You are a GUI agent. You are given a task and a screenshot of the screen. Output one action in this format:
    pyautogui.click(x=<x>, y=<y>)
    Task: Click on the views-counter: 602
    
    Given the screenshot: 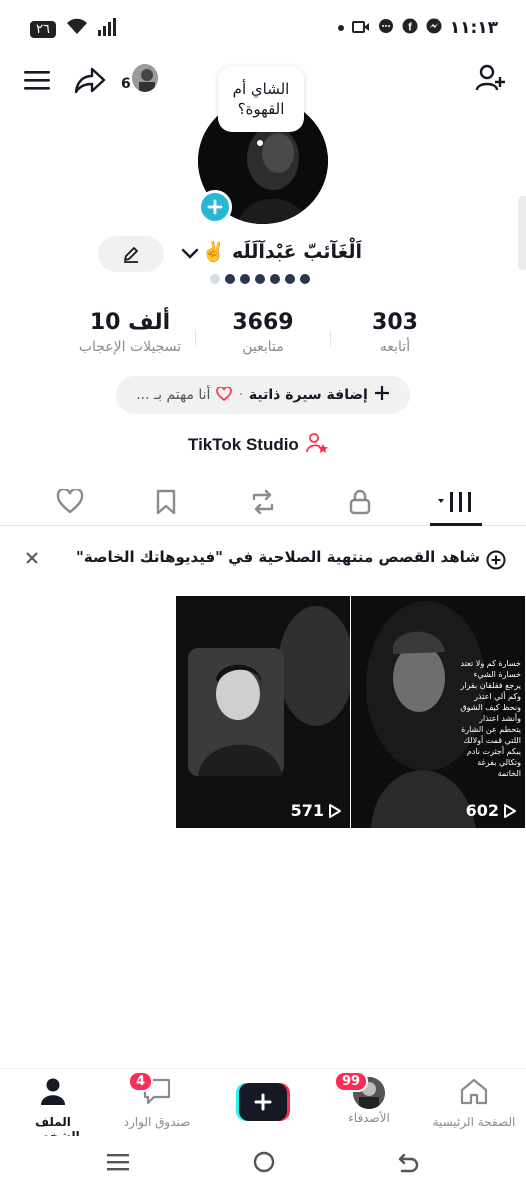 What is the action you would take?
    pyautogui.click(x=491, y=810)
    